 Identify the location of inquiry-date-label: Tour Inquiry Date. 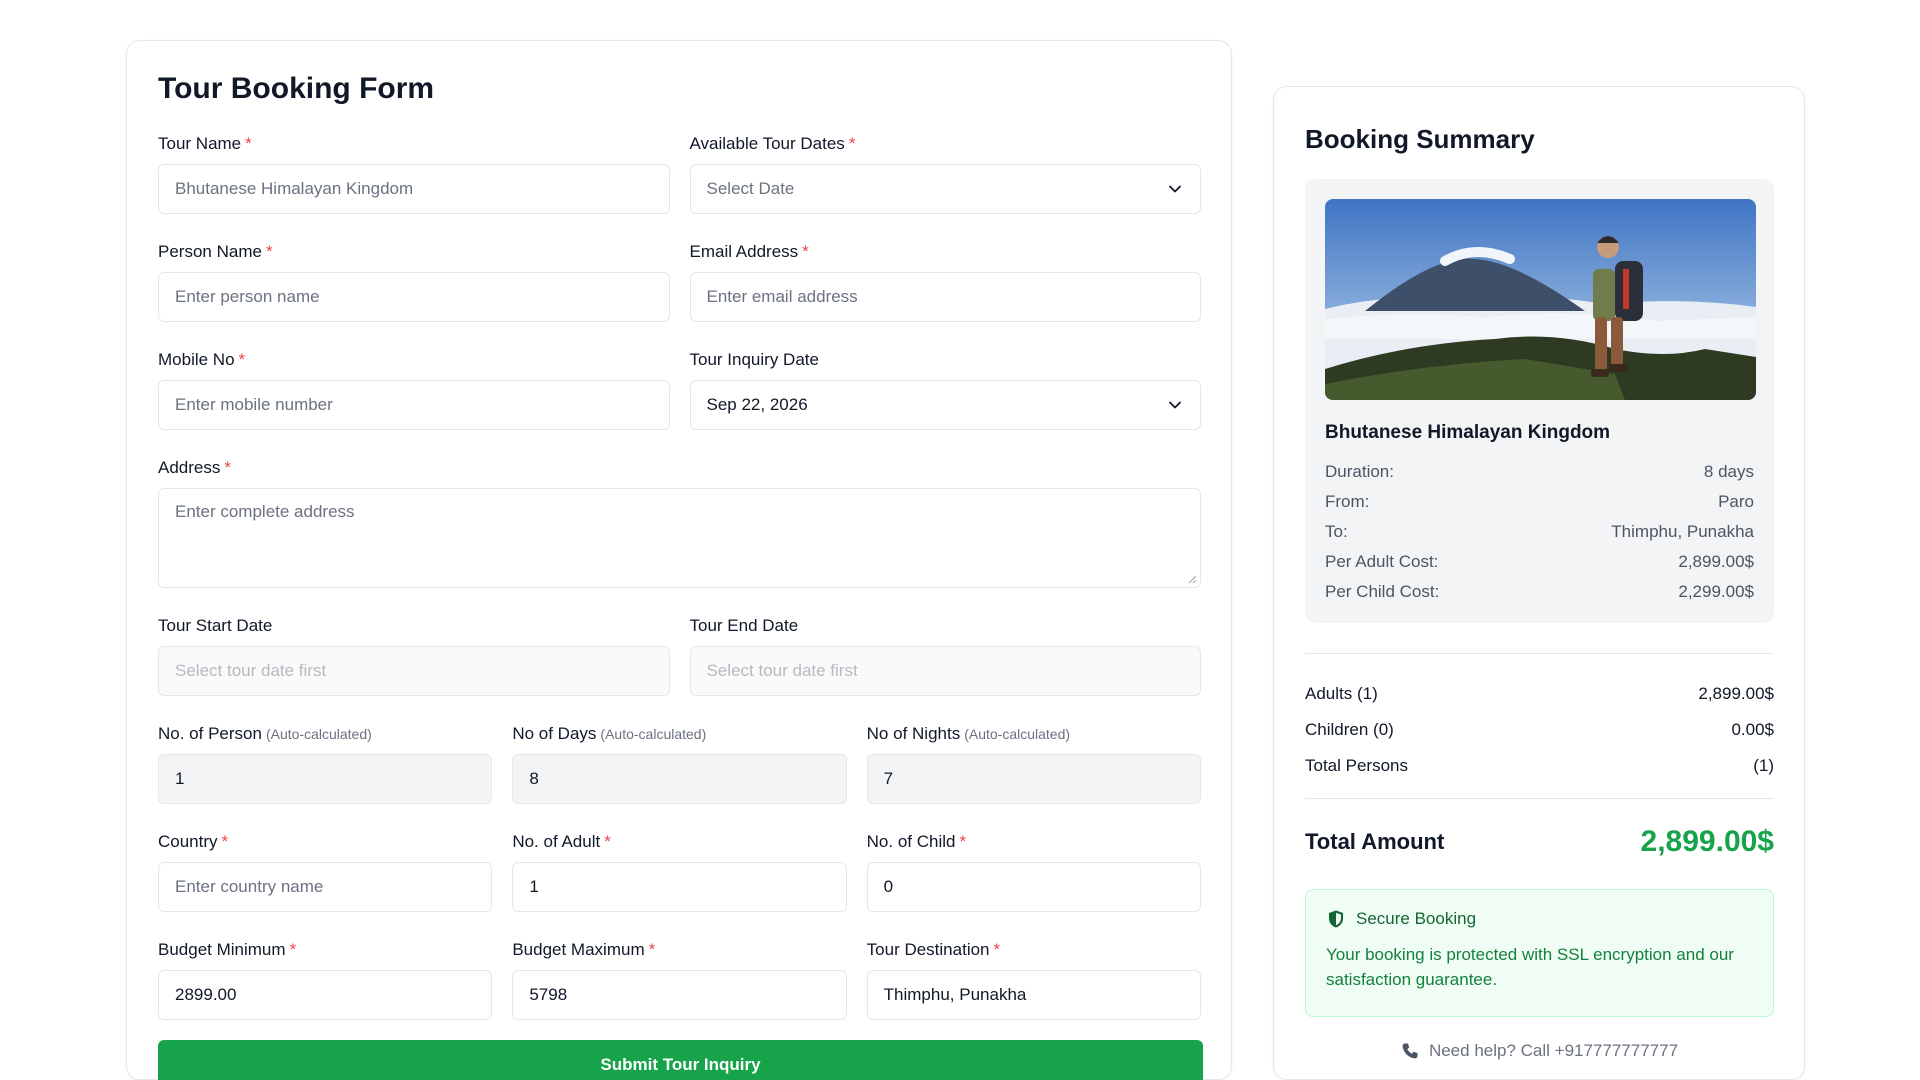
(754, 359).